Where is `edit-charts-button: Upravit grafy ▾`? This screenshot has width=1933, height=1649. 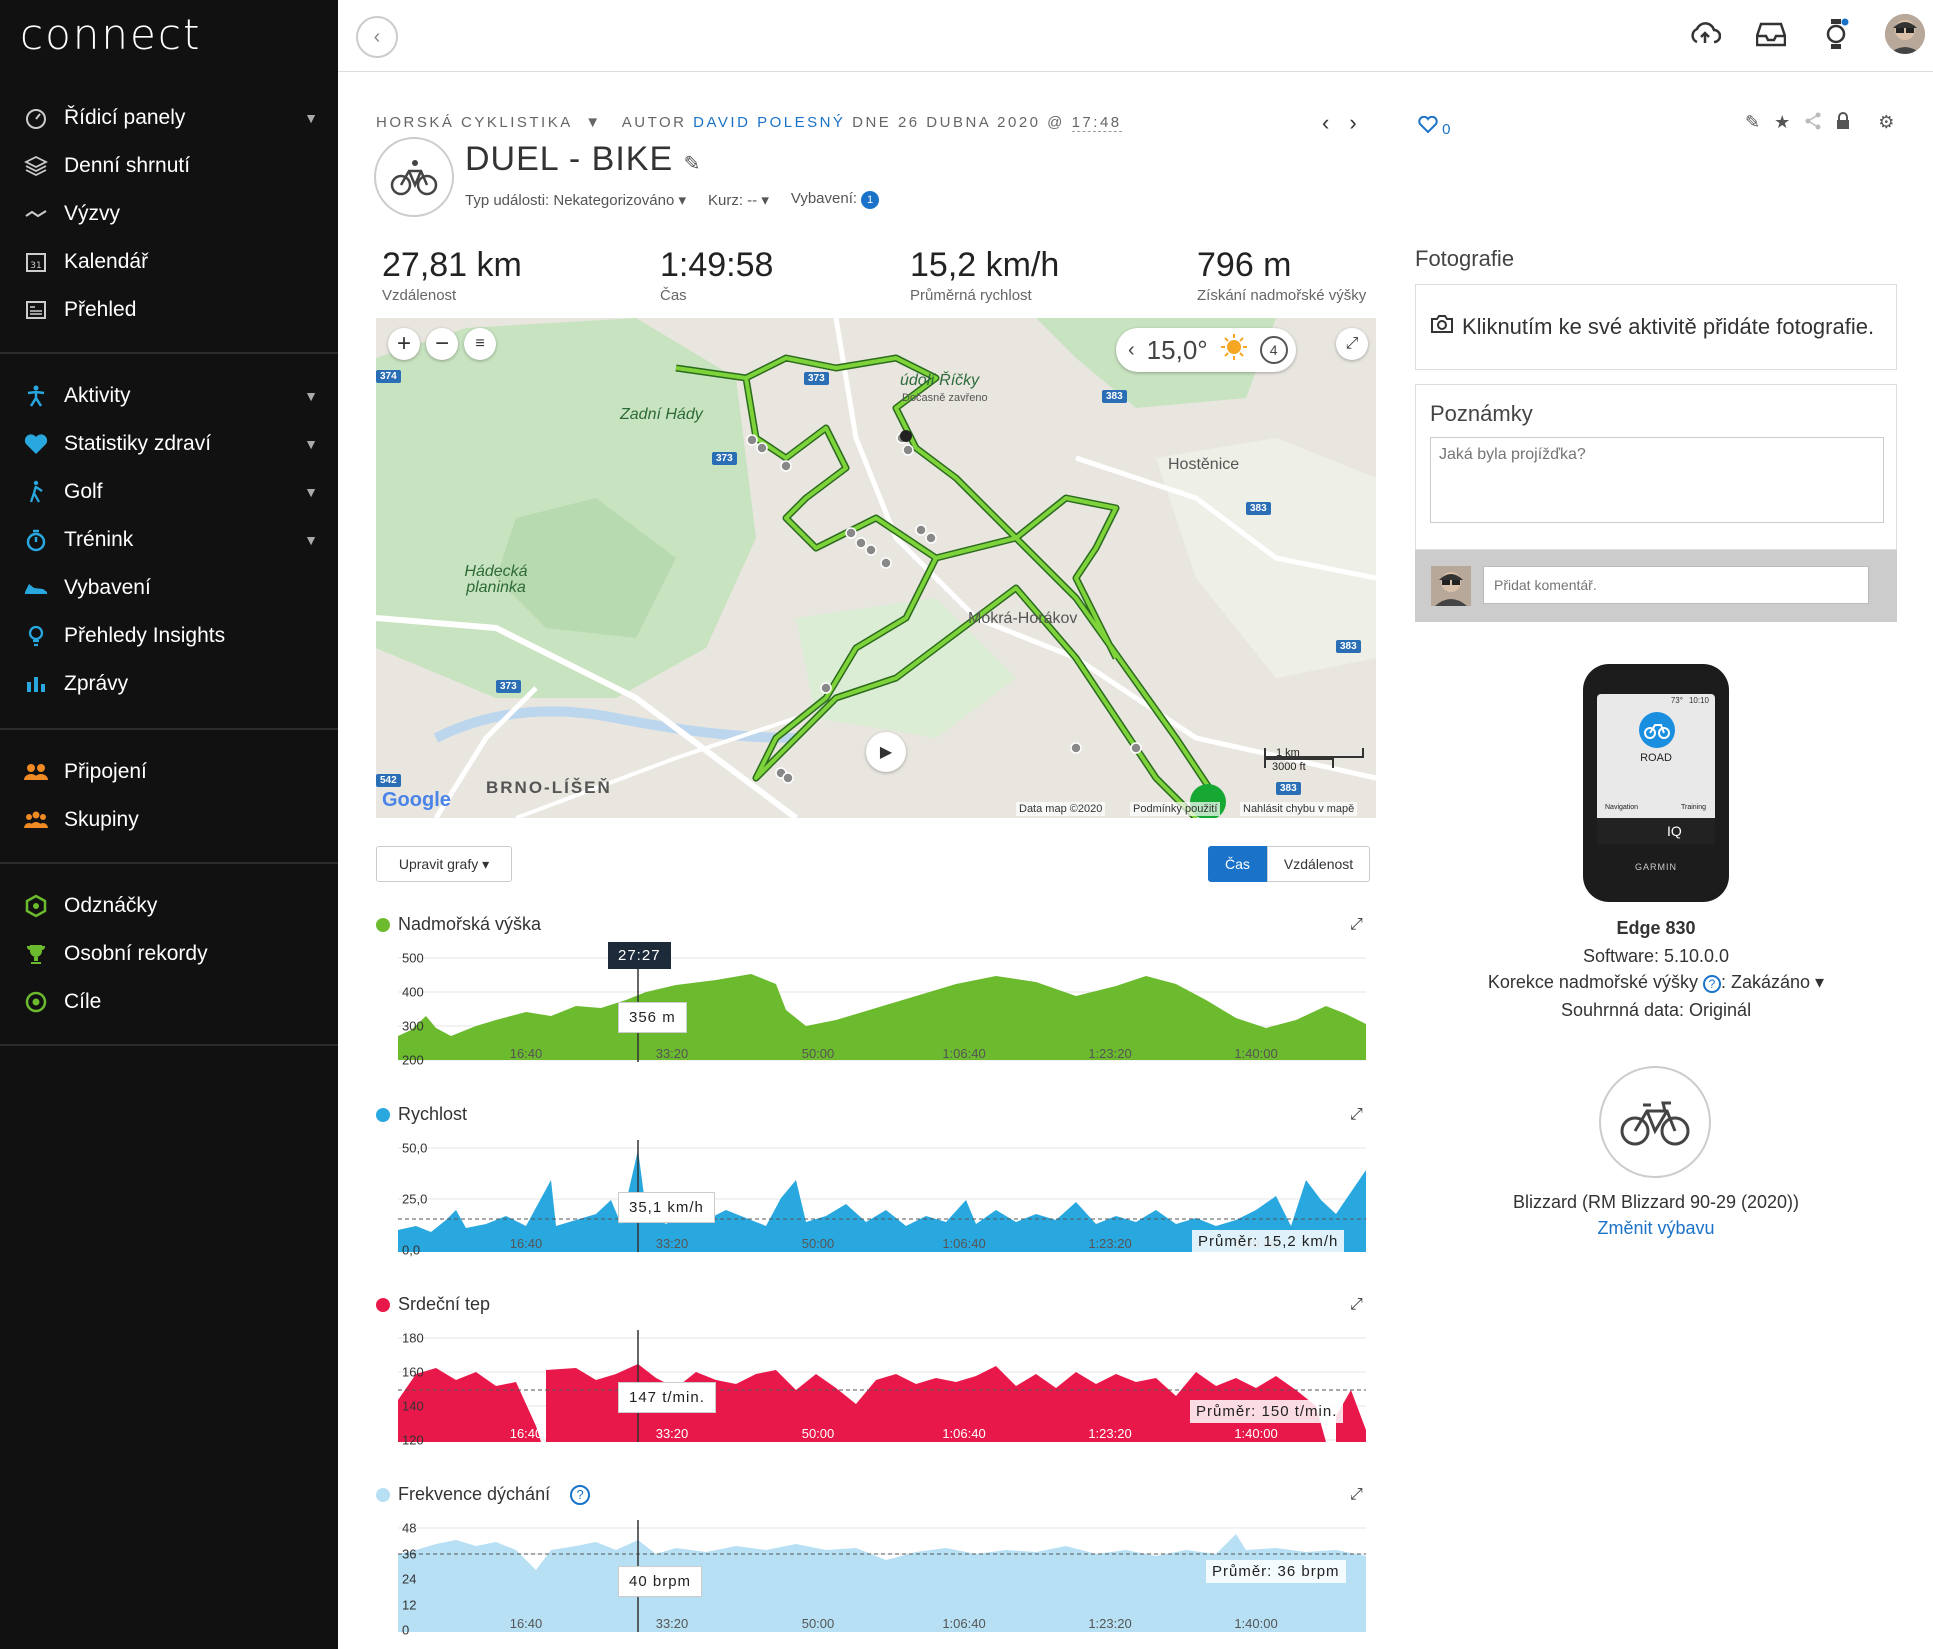 edit-charts-button: Upravit grafy ▾ is located at coordinates (444, 864).